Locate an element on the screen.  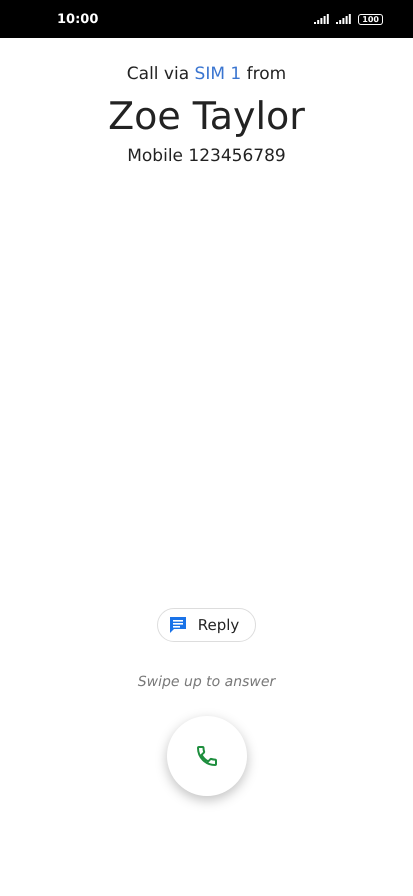
call-via-text: Call via SIM 1 from is located at coordinates (206, 74).